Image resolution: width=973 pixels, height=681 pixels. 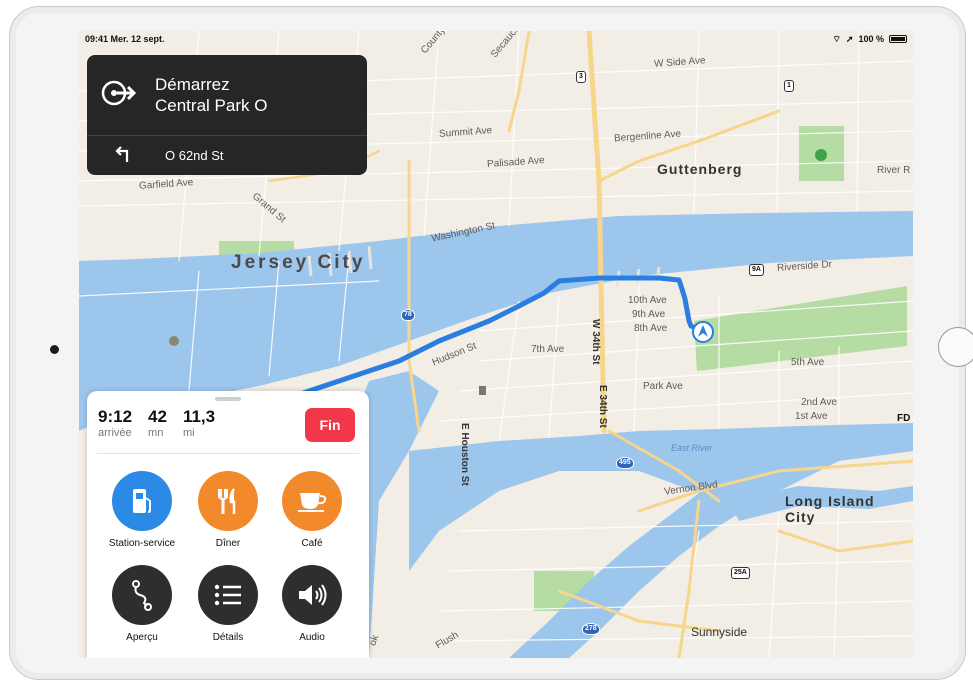 What do you see at coordinates (595, 342) in the screenshot?
I see `map-label: W 34th St` at bounding box center [595, 342].